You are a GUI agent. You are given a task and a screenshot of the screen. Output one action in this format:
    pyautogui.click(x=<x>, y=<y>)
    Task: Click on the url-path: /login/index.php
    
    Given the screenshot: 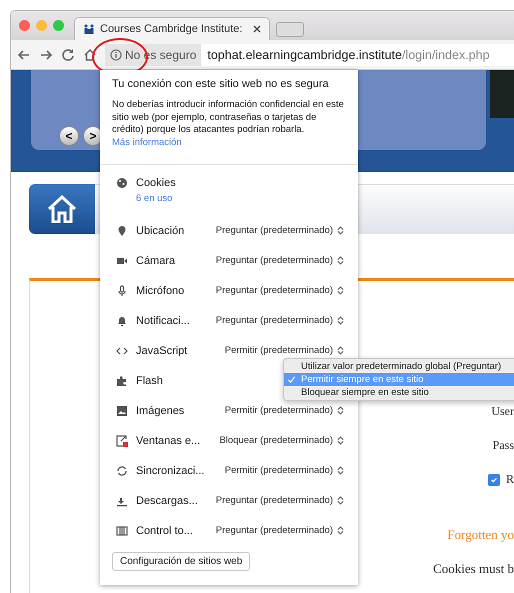 What is the action you would take?
    pyautogui.click(x=446, y=55)
    